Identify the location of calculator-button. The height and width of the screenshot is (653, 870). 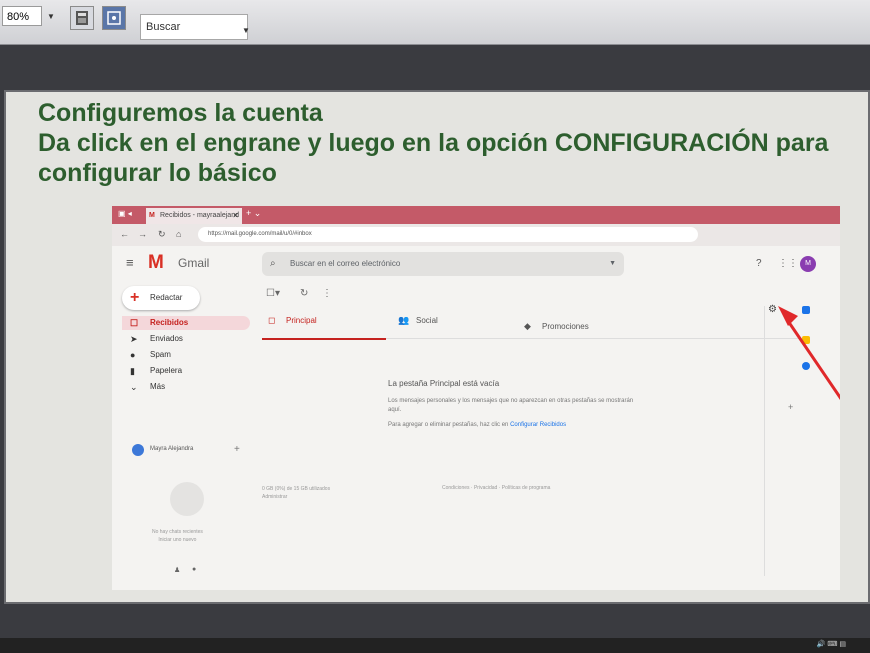
(82, 18).